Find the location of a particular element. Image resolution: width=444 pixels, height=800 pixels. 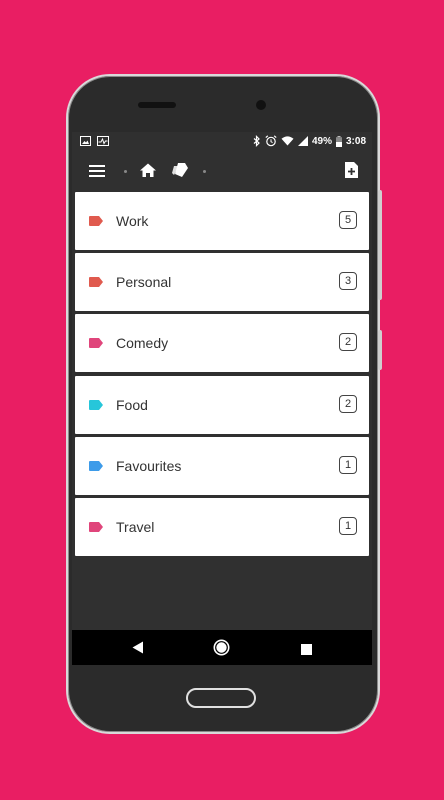

battery-percent: 49% is located at coordinates (321, 141).